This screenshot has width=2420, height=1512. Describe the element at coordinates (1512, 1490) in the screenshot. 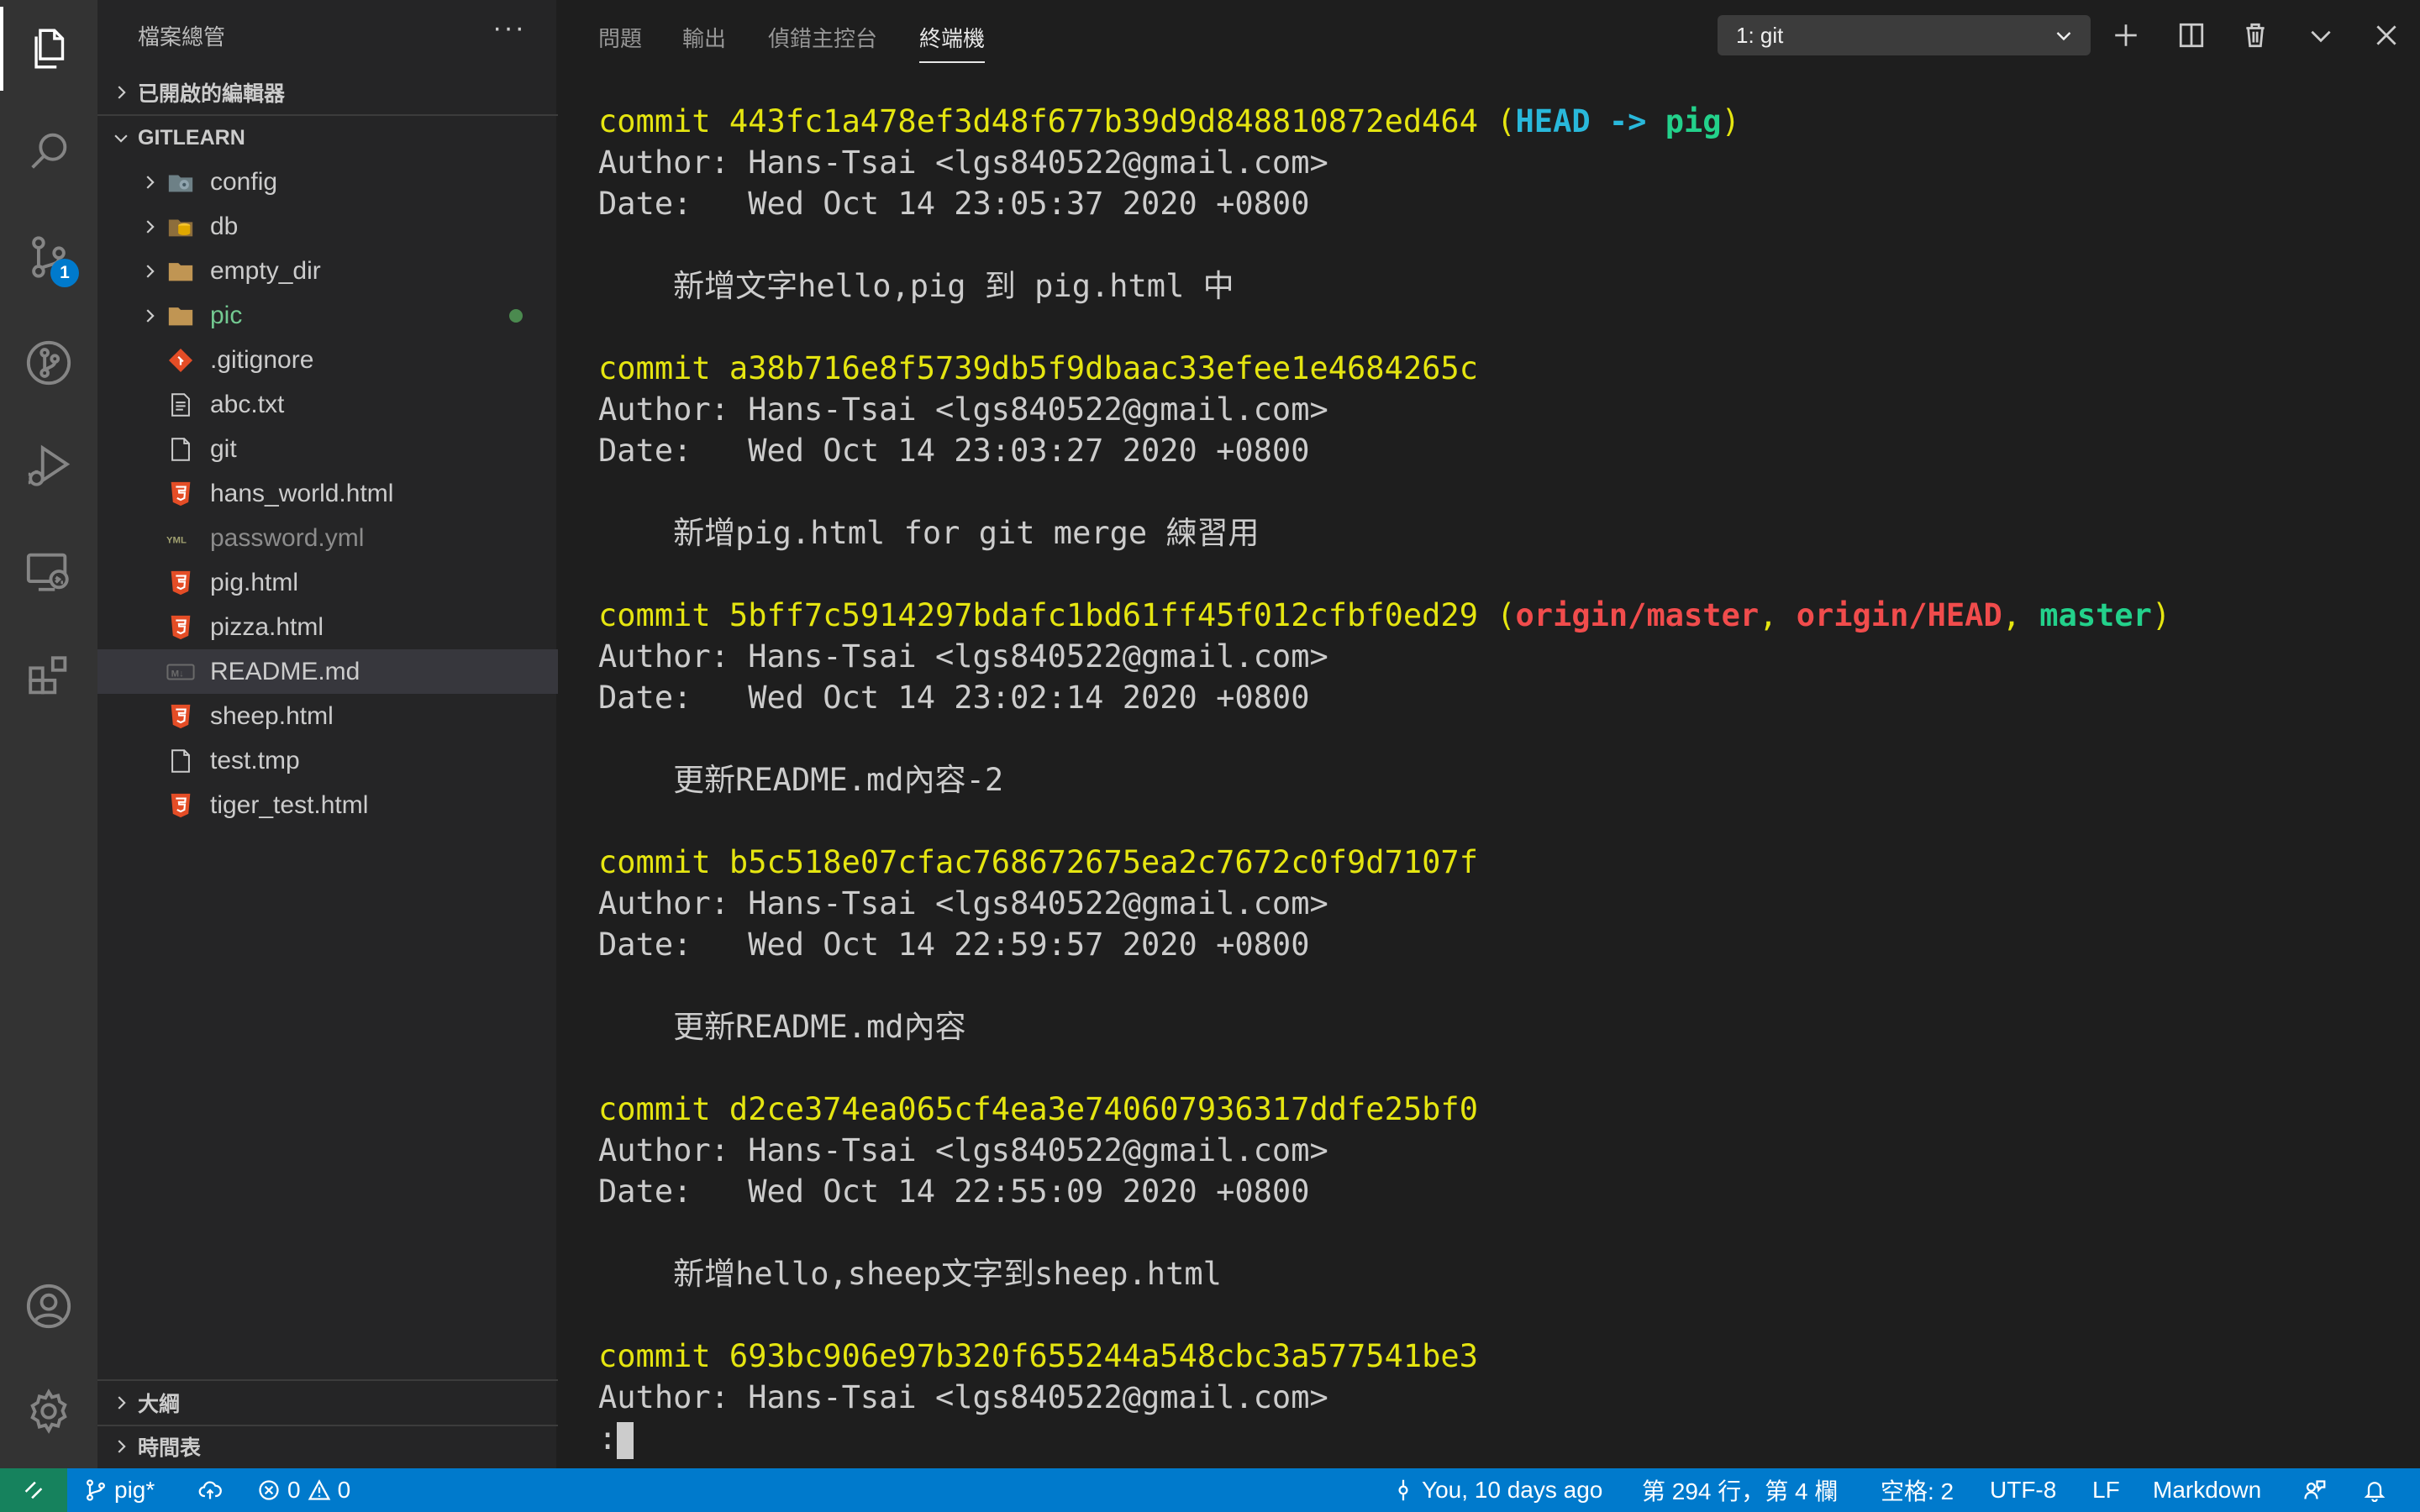

I see `blame-label: You, 10 days ago` at that location.